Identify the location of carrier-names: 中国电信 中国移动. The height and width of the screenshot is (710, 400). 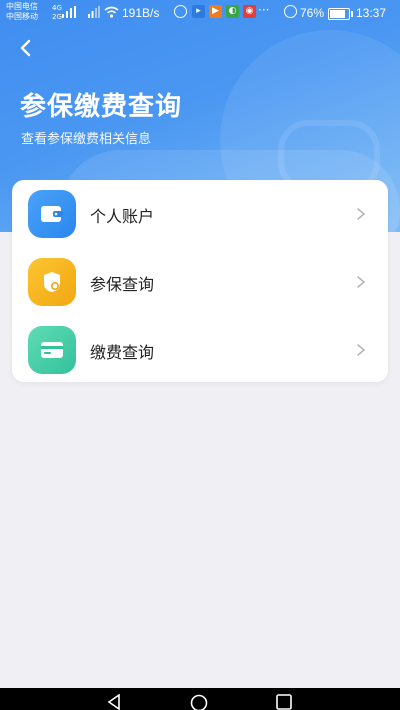
(22, 12).